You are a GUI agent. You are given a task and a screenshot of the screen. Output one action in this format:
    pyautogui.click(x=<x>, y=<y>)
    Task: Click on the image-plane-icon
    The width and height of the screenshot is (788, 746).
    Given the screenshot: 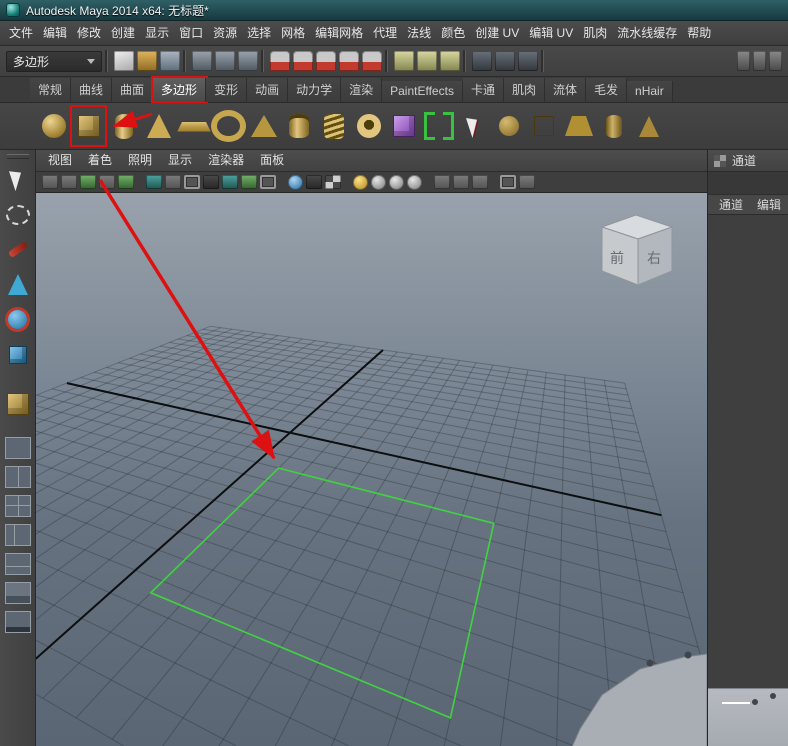 What is the action you would take?
    pyautogui.click(x=88, y=182)
    